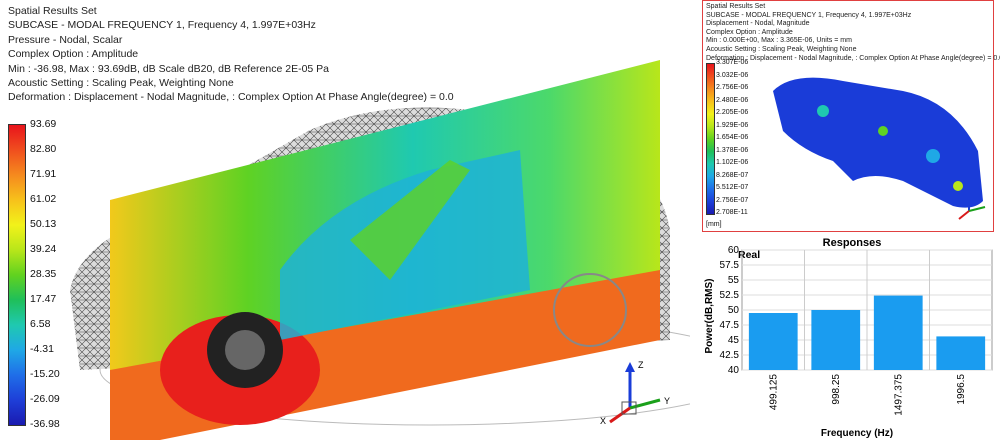 The image size is (1000, 447). I want to click on inset-legend-value: 5.512E-07, so click(732, 187).